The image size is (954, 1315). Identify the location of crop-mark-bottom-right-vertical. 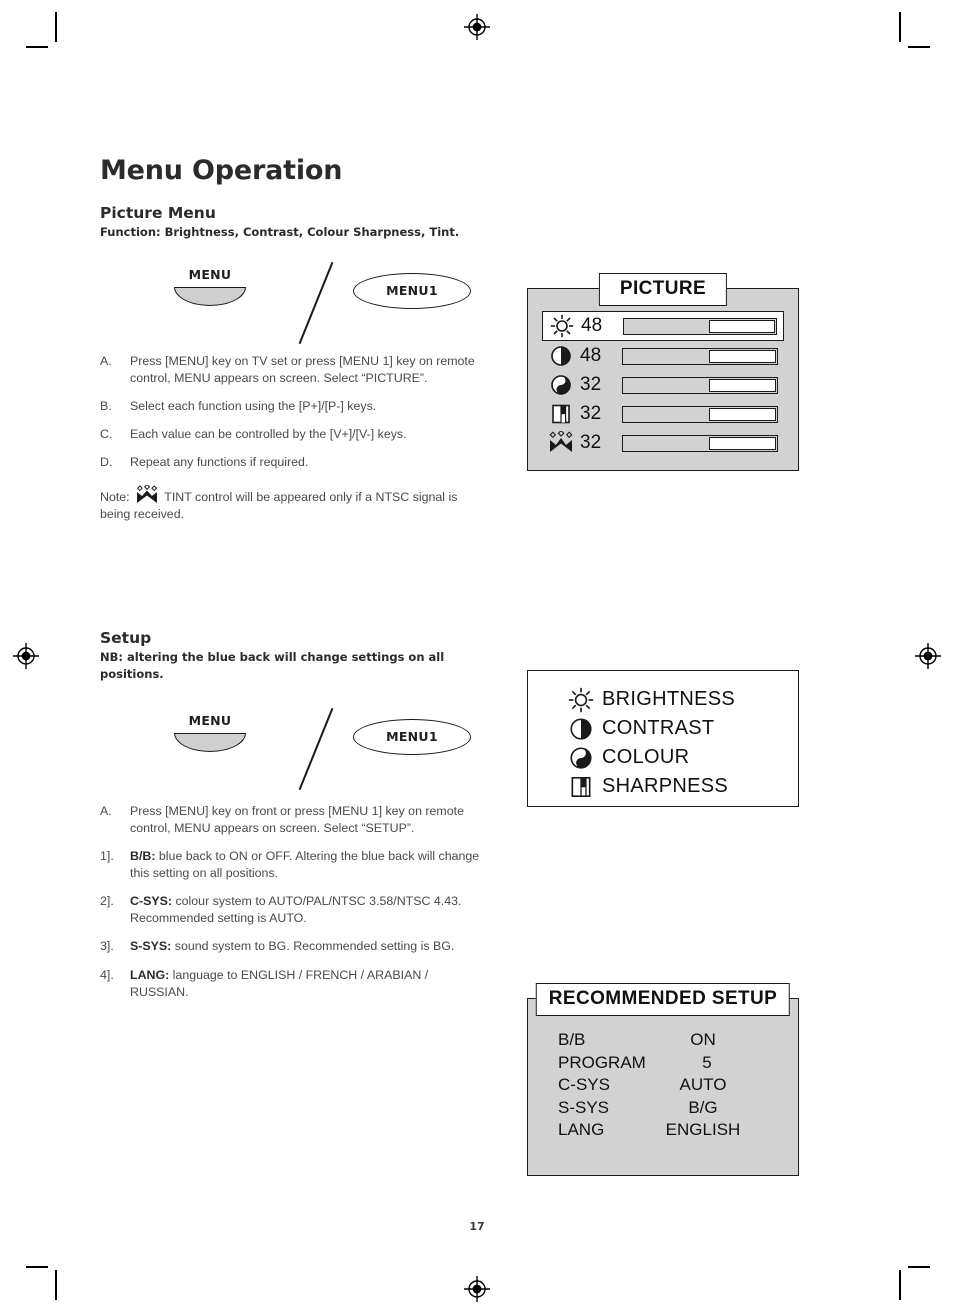
(900, 1285).